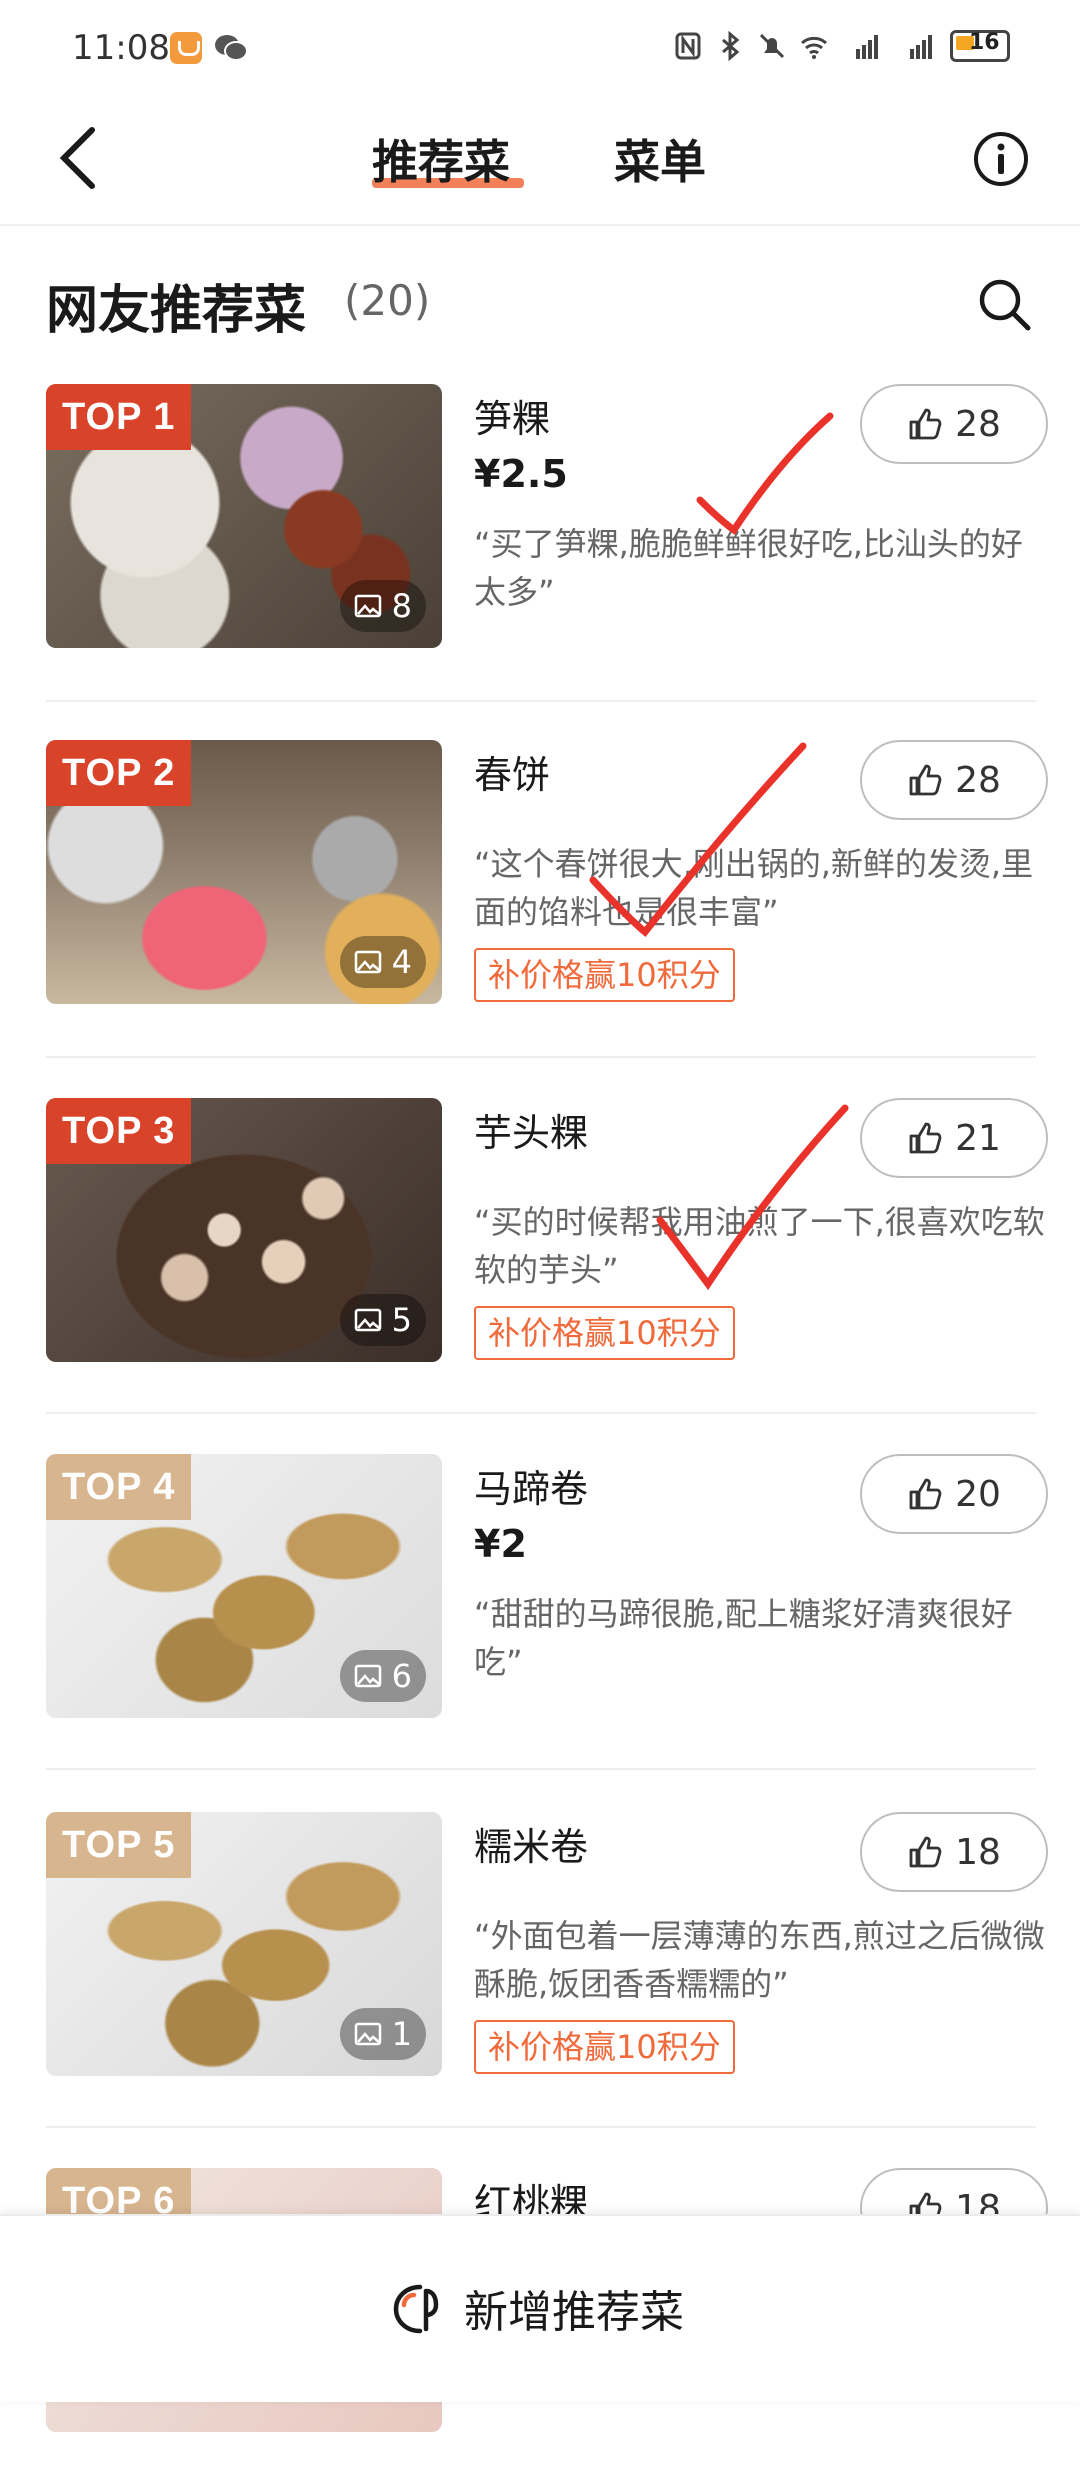  Describe the element at coordinates (574, 2312) in the screenshot. I see `add-dish-label: 新增推荐菜` at that location.